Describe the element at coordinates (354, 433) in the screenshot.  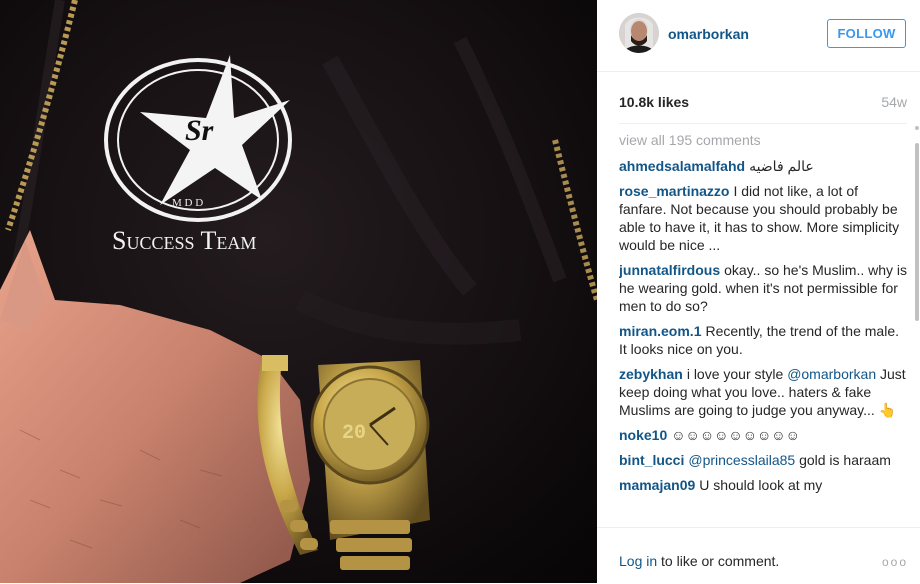
I see `watch-digits: 20` at that location.